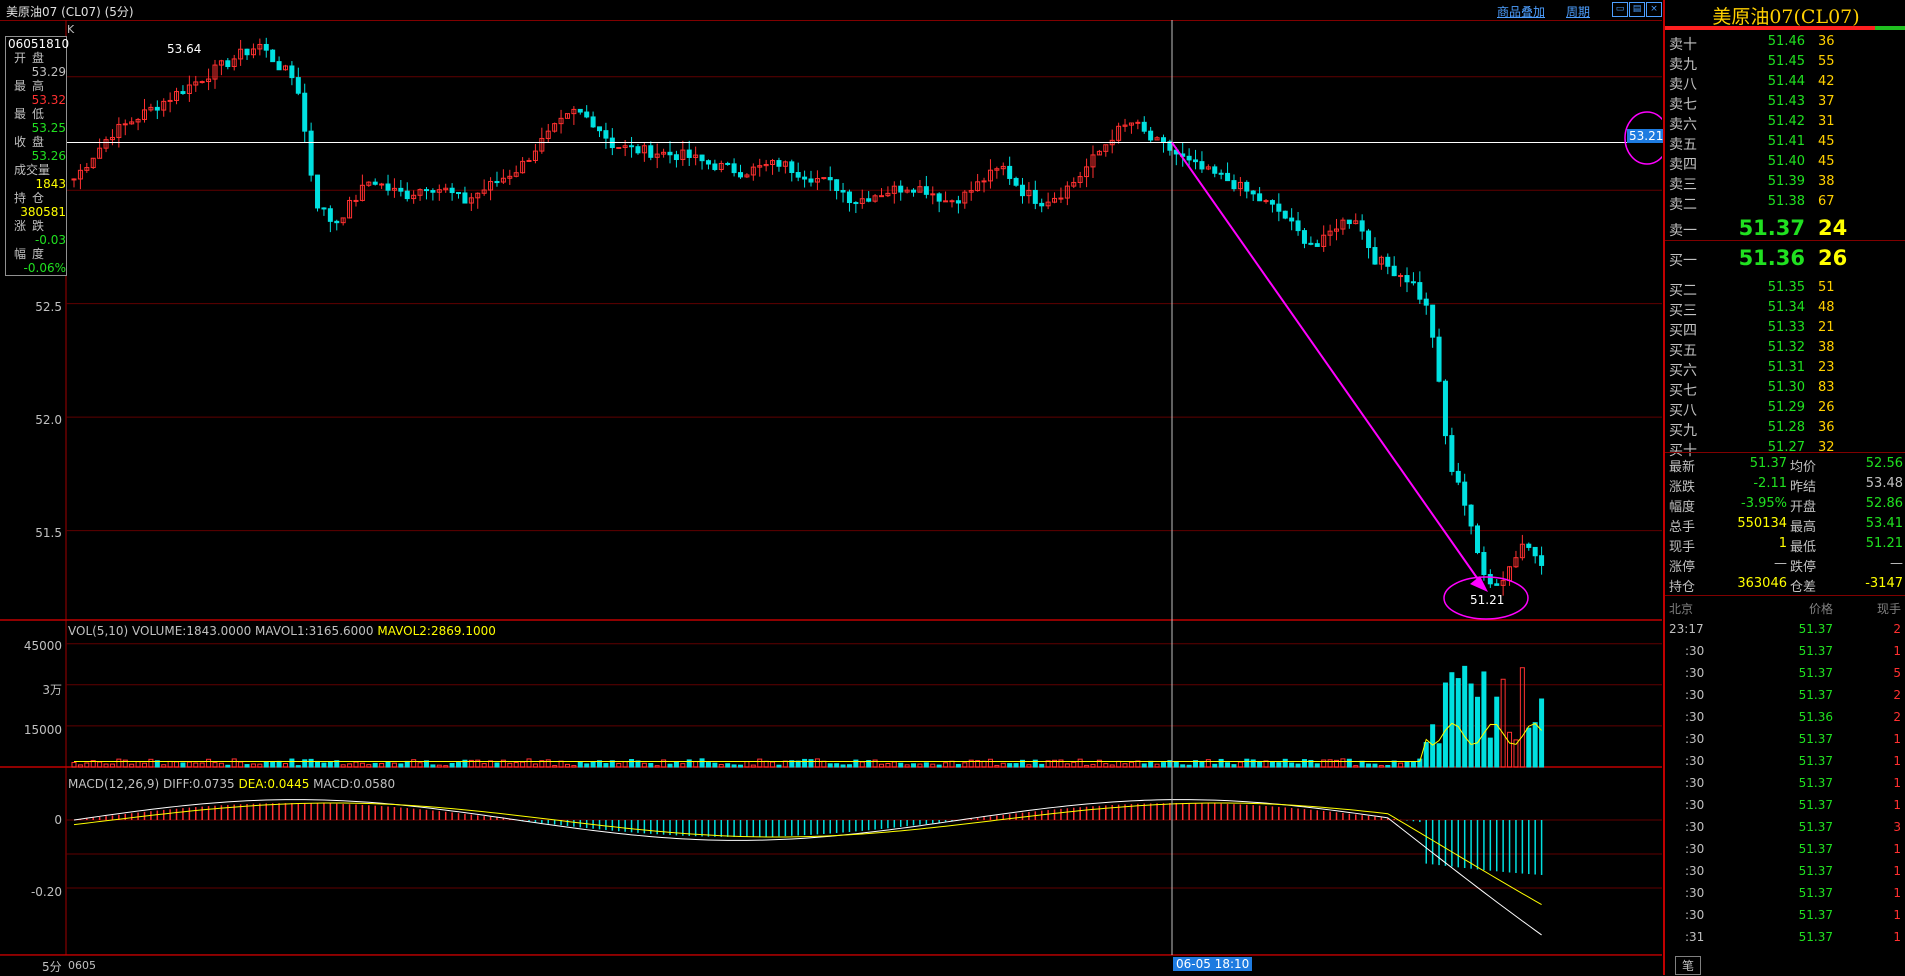  What do you see at coordinates (184, 49) in the screenshot?
I see `high-annotation: 53.64` at bounding box center [184, 49].